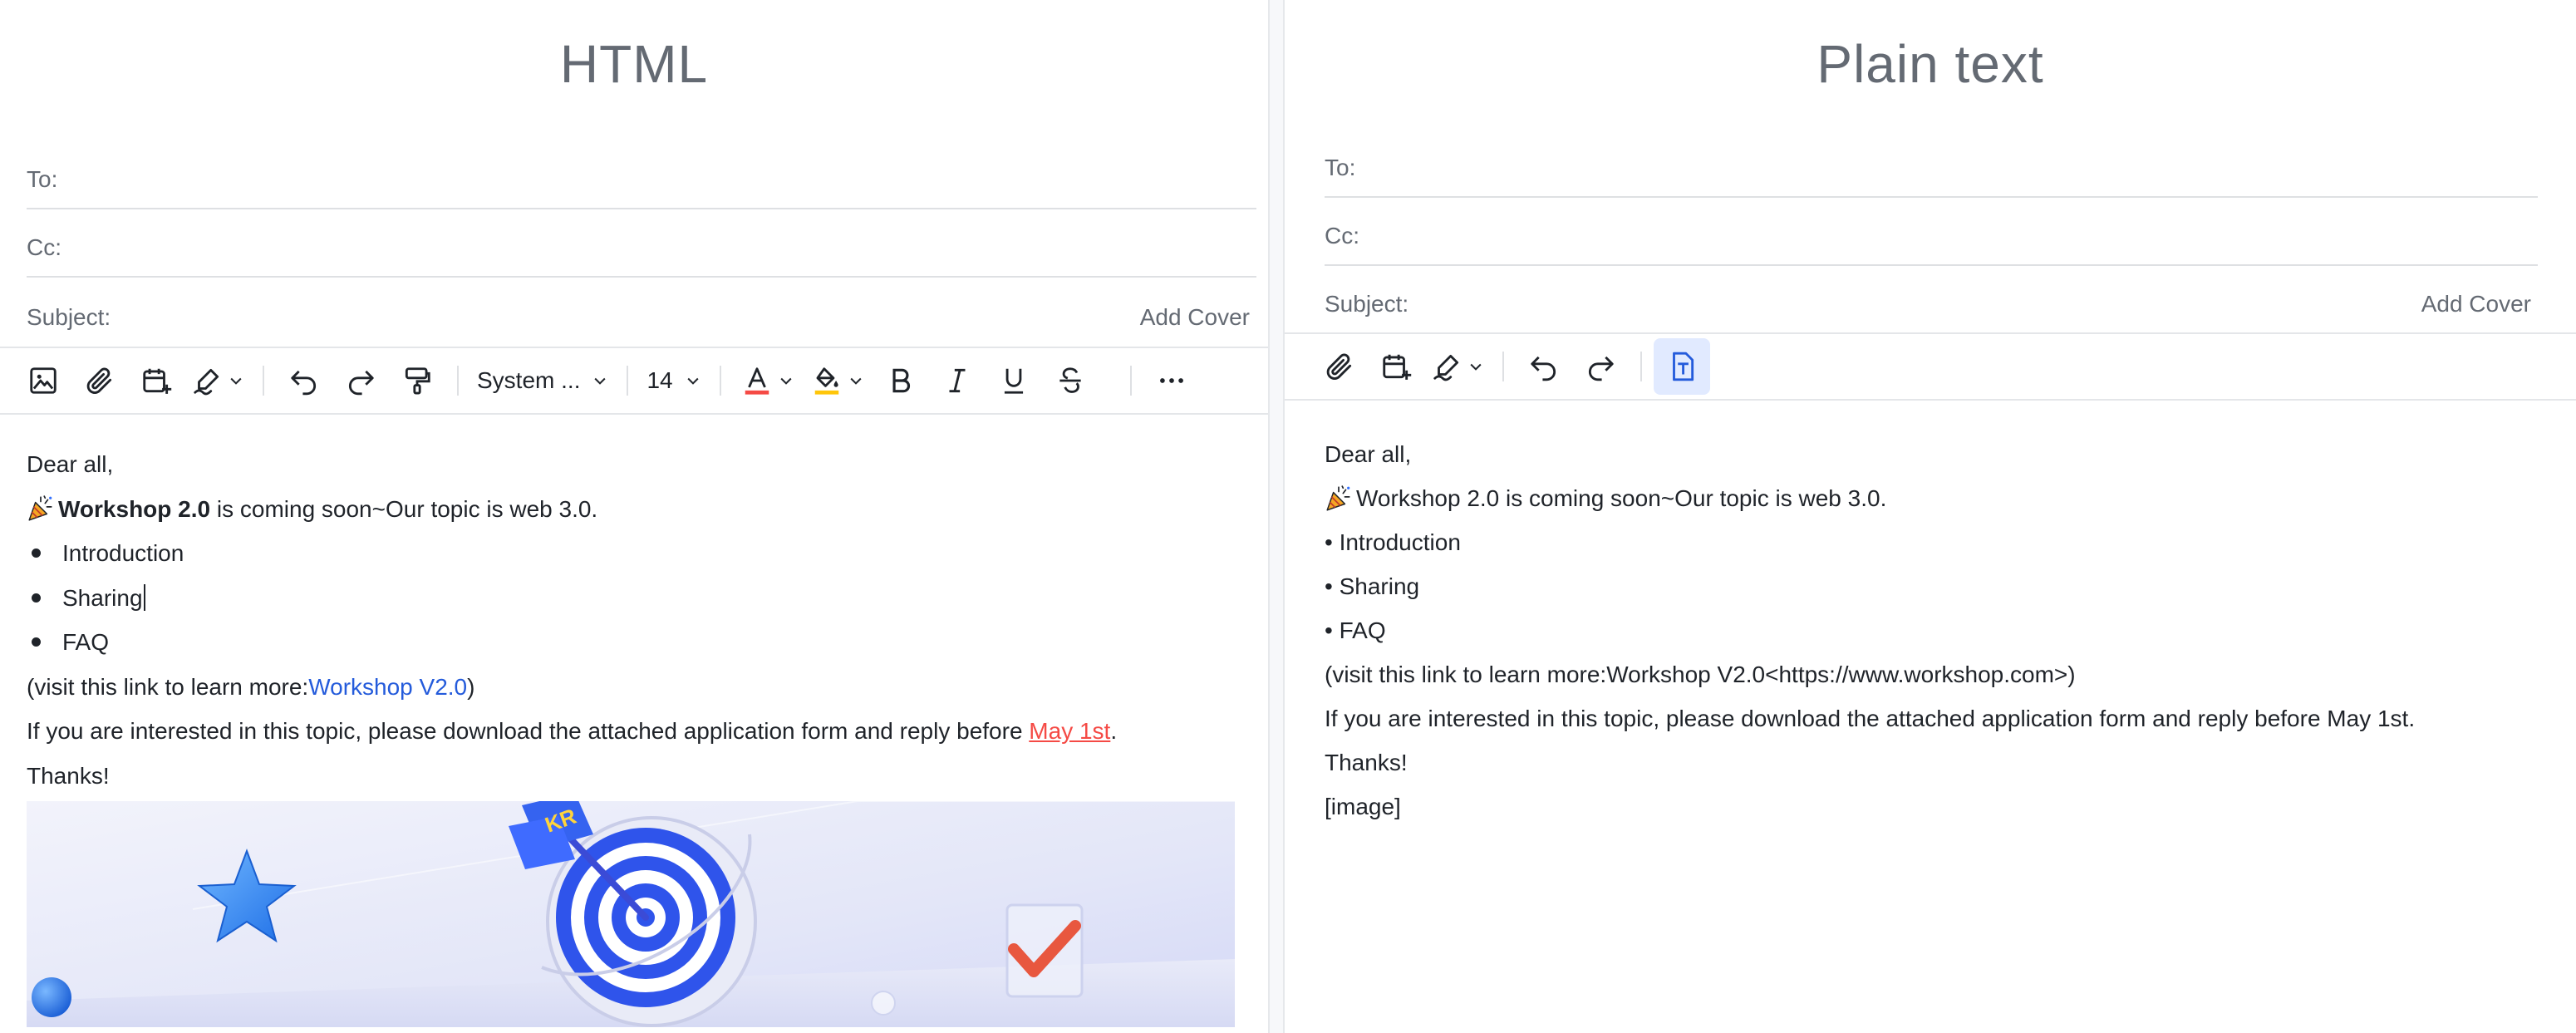 The height and width of the screenshot is (1033, 2576). What do you see at coordinates (1363, 806) in the screenshot?
I see `image-placeholder: [image]` at bounding box center [1363, 806].